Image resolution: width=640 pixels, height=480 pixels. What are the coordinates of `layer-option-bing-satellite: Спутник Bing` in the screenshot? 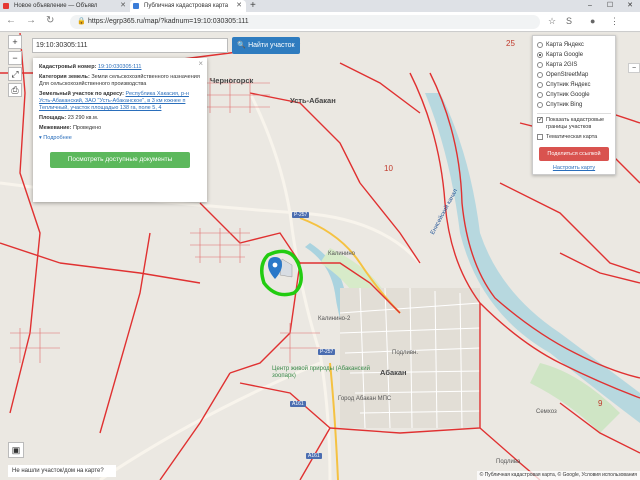 It's located at (574, 105).